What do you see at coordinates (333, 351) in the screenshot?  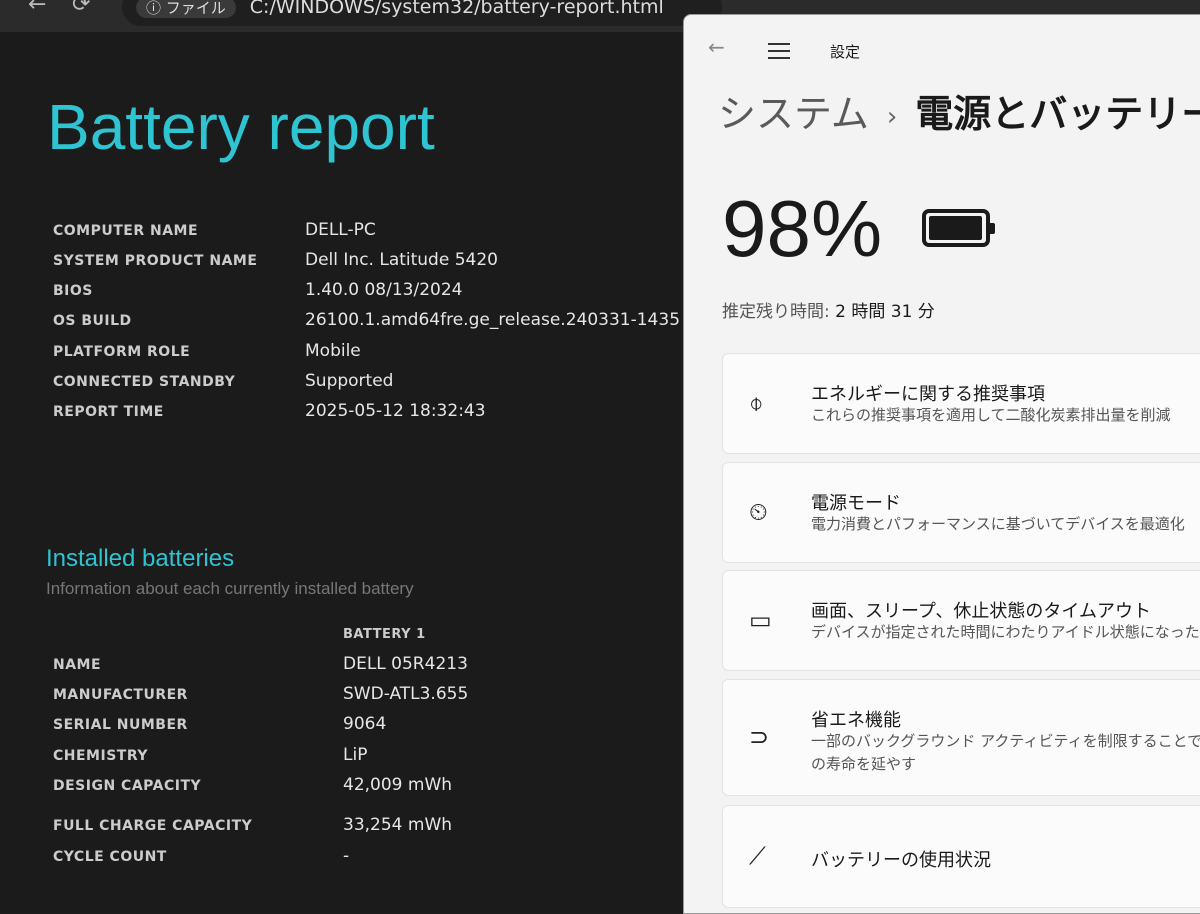 I see `info-value: Mobile` at bounding box center [333, 351].